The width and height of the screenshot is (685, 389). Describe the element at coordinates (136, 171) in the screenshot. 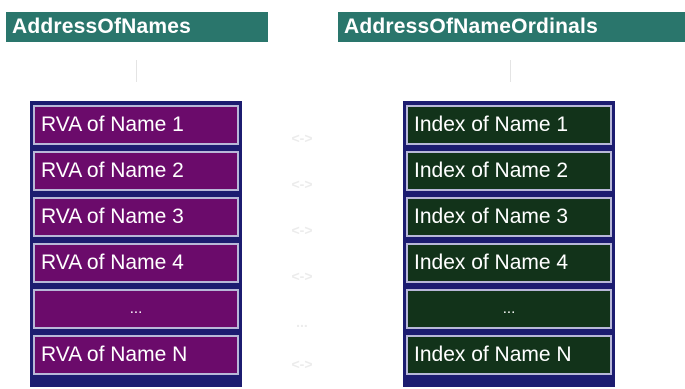

I see `rva-name-cell: RVA of Name 2` at that location.